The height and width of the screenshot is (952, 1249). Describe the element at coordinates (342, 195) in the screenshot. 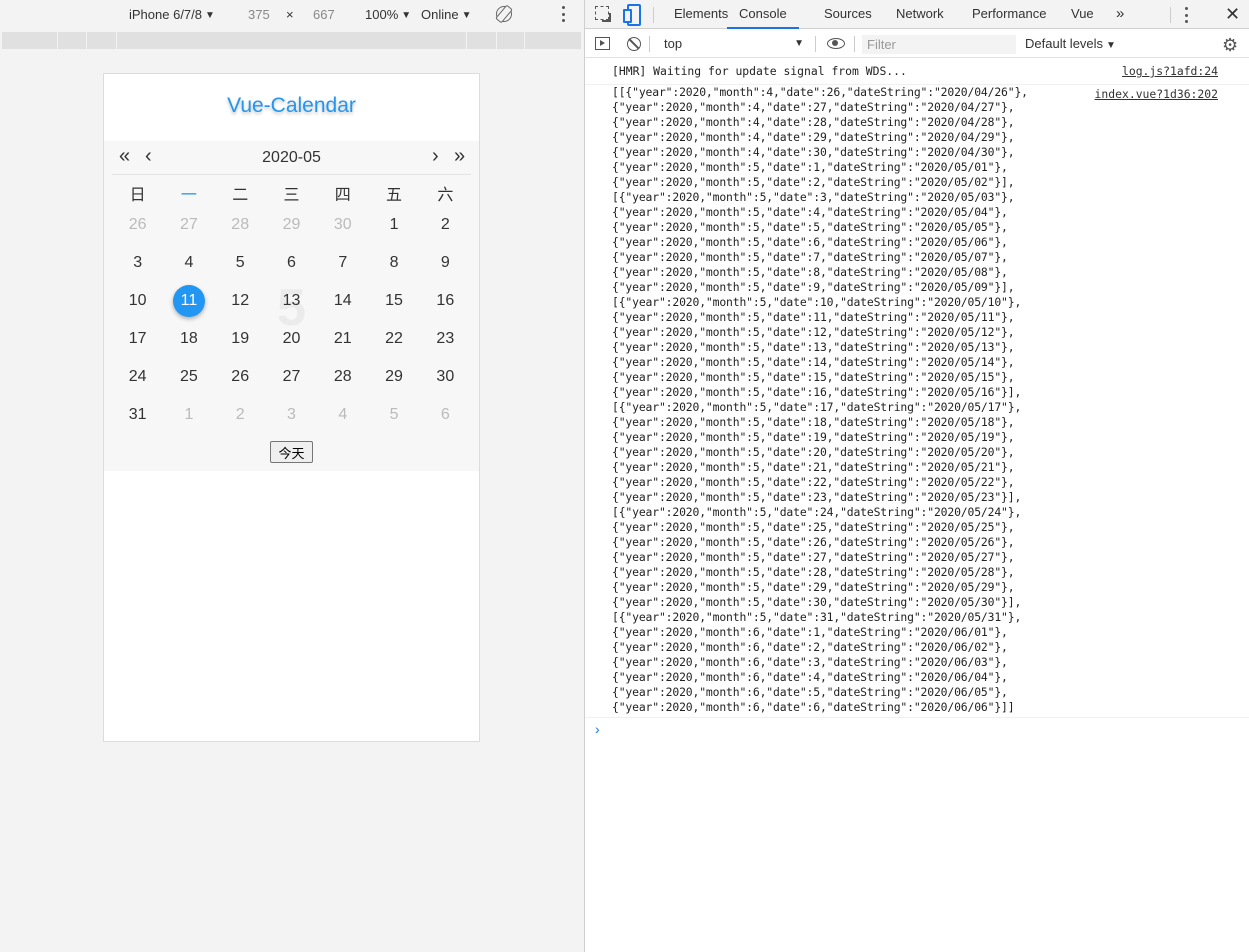

I see `weekday-label: 四` at that location.